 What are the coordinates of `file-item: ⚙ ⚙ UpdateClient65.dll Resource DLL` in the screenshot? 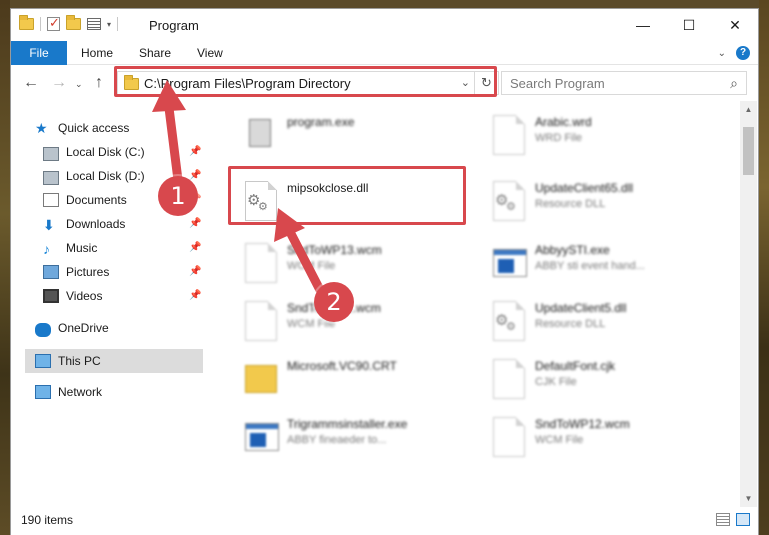 It's located at (587, 201).